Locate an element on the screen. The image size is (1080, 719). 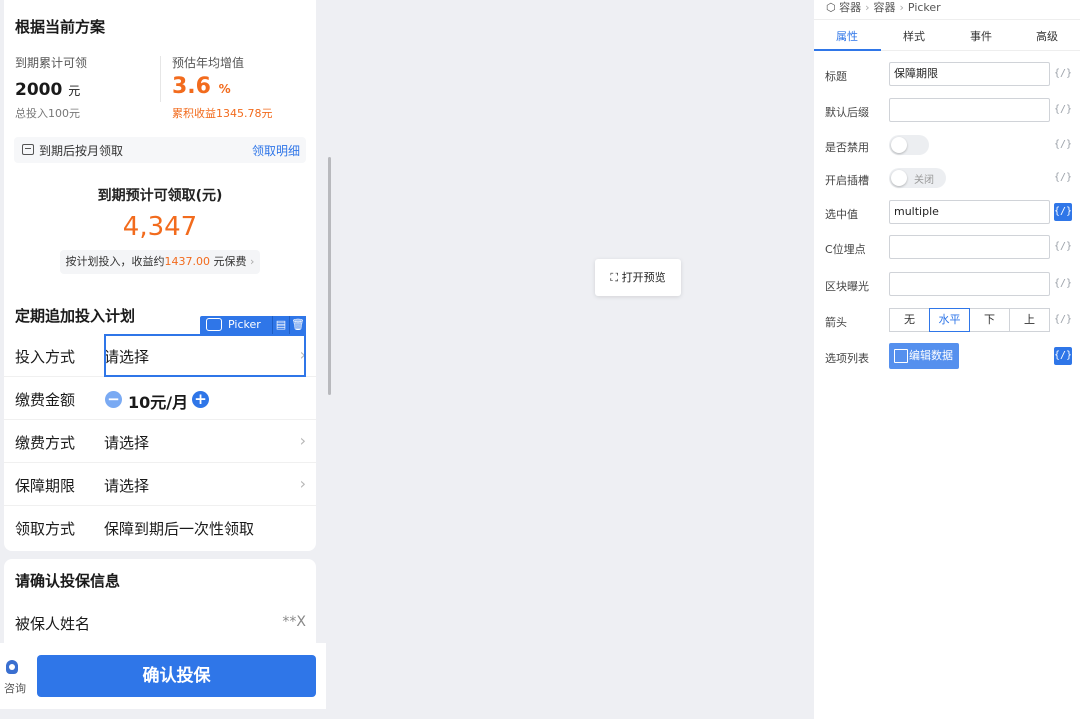
preview-scrollbar is located at coordinates (329, 276).